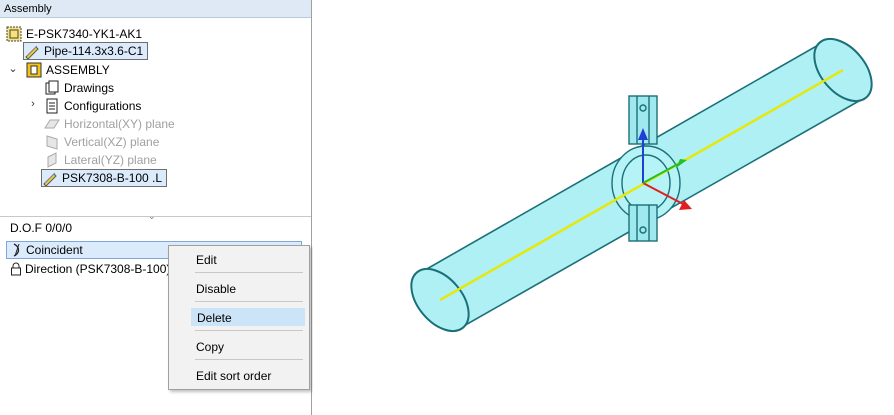  I want to click on dof-value: 0/0/0, so click(59, 228).